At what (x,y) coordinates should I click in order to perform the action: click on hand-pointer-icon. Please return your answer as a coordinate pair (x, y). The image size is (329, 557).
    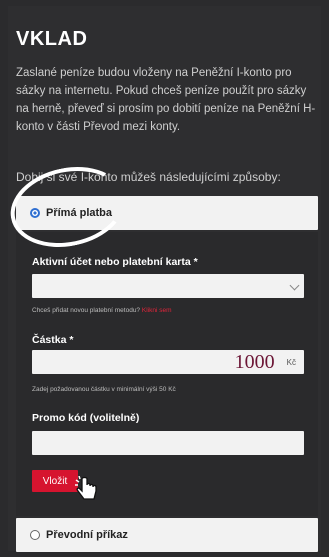
    Looking at the image, I should click on (86, 488).